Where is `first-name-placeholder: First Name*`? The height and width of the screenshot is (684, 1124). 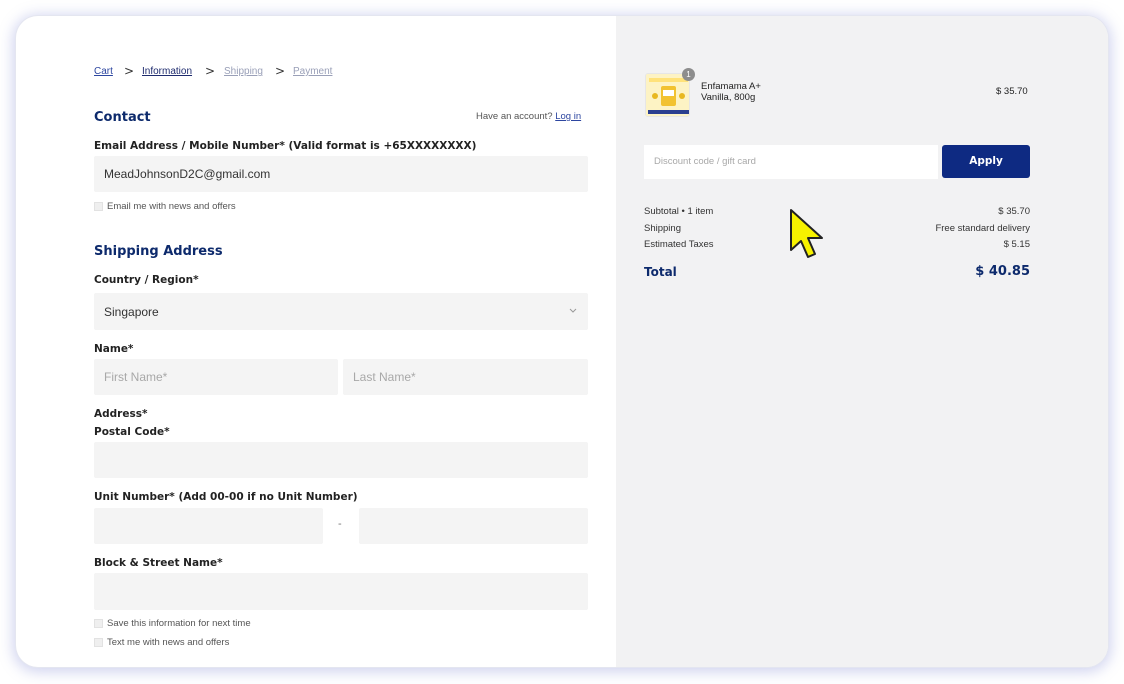
first-name-placeholder: First Name* is located at coordinates (136, 377).